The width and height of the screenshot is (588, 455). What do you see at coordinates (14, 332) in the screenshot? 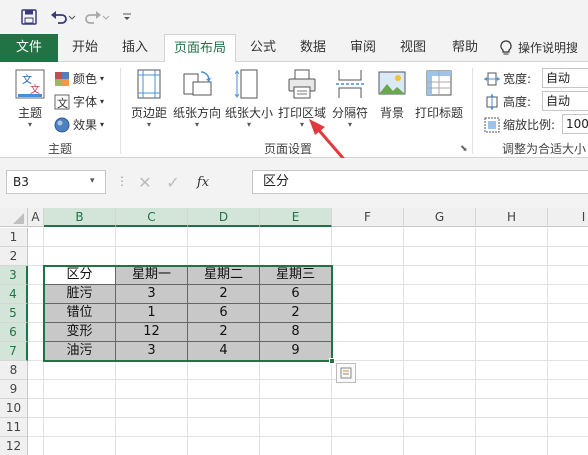
I see `row-header-6: 6` at bounding box center [14, 332].